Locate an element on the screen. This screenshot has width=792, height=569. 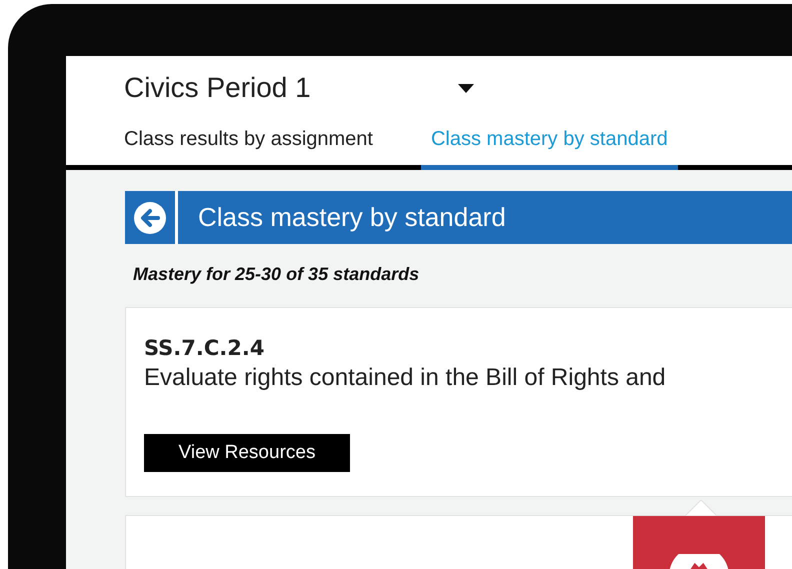
caret-icon is located at coordinates (466, 88).